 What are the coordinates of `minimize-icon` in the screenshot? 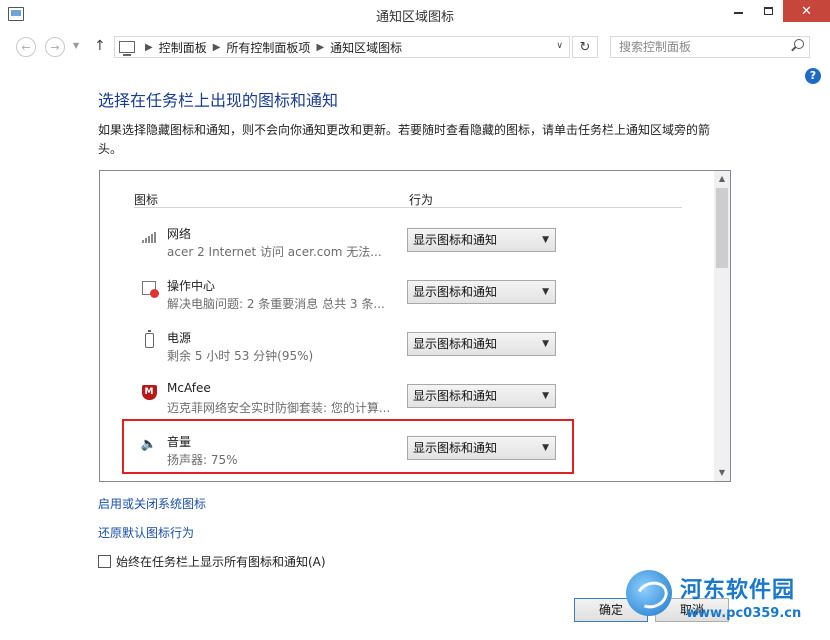 It's located at (738, 13).